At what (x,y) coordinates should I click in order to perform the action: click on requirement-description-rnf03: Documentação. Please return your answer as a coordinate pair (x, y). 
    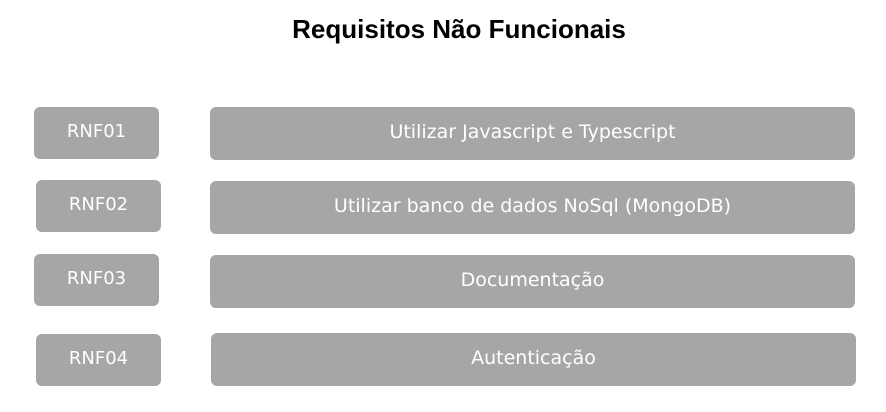
    Looking at the image, I should click on (532, 281).